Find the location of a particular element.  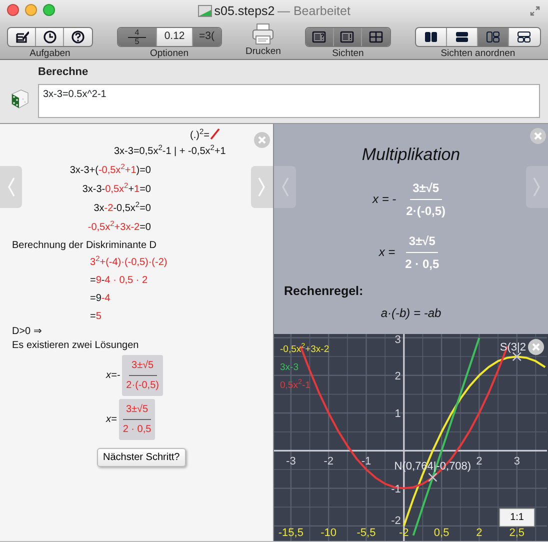

legend-label: 0,5x$^{2}$-1 is located at coordinates (295, 386).